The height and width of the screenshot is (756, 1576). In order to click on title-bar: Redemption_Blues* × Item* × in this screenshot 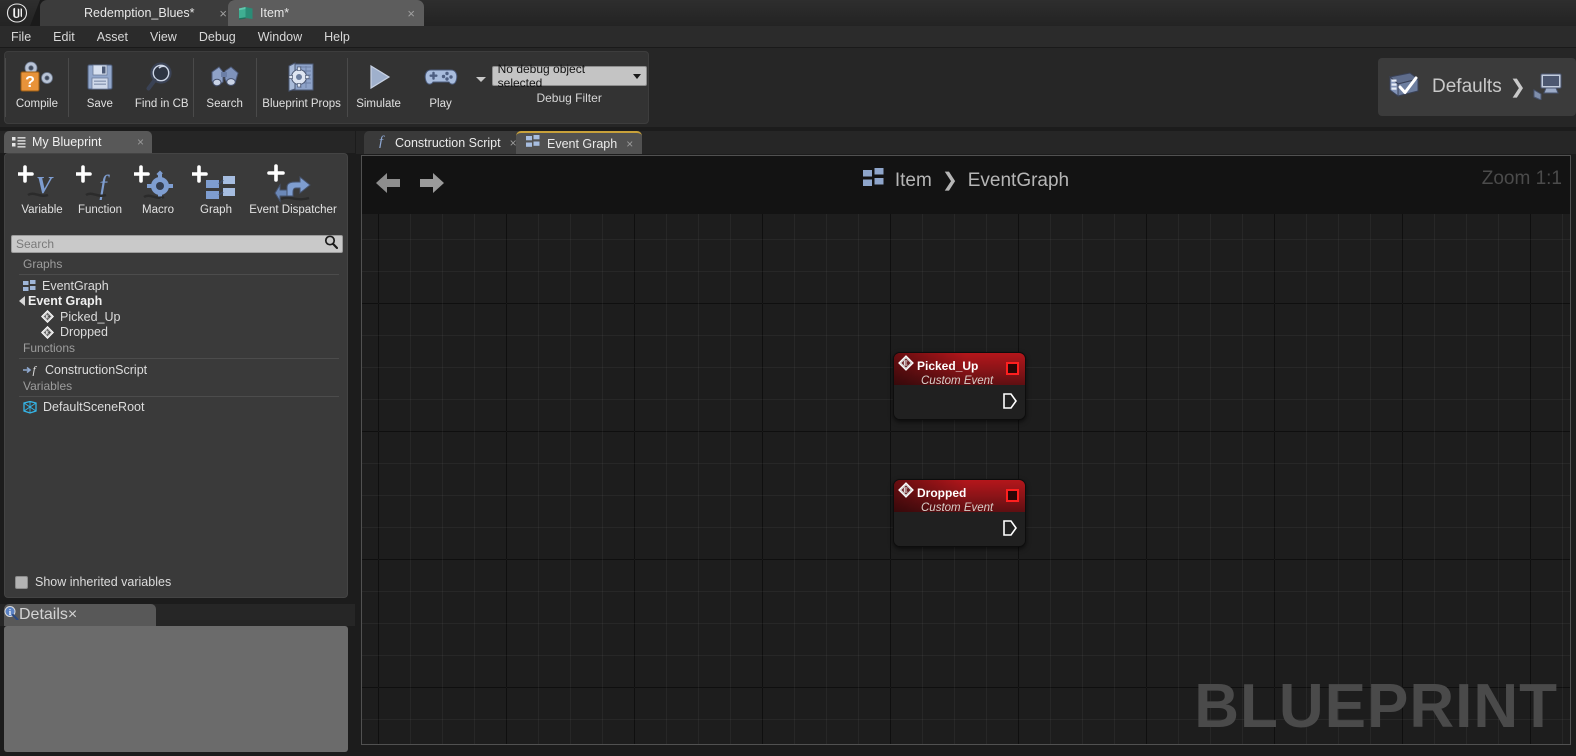, I will do `click(788, 13)`.